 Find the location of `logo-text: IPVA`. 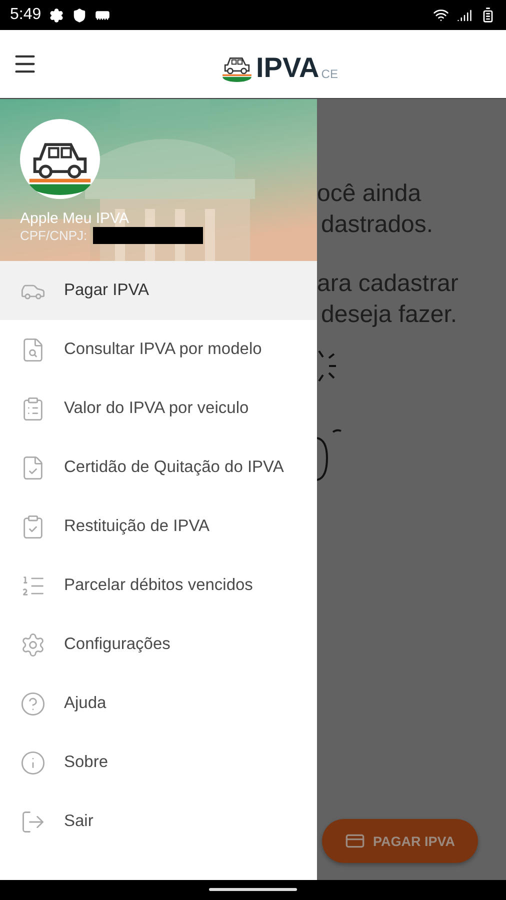

logo-text: IPVA is located at coordinates (288, 68).